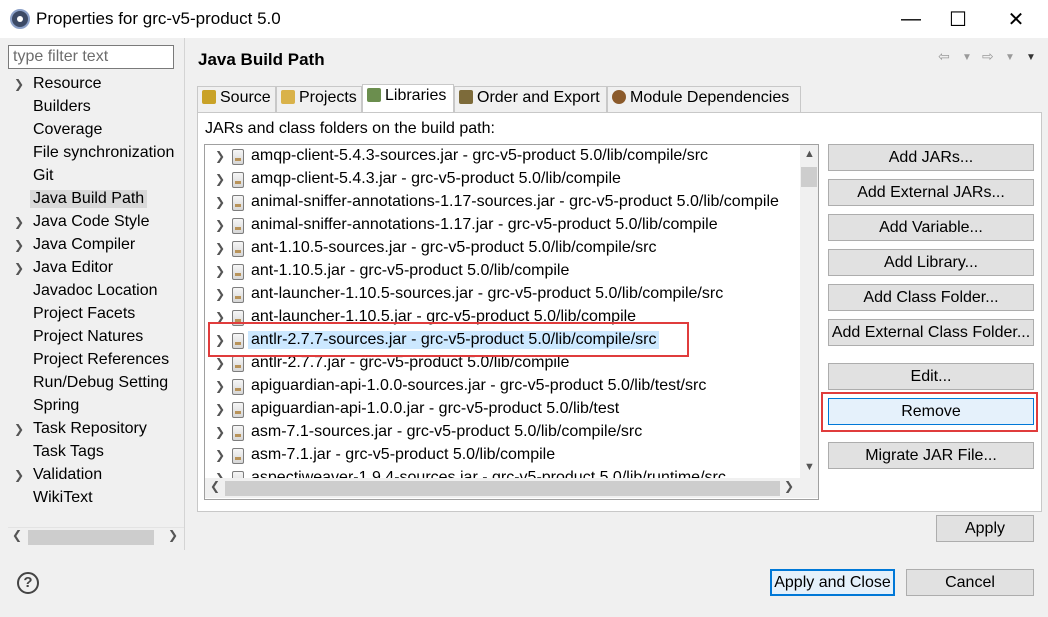  What do you see at coordinates (92, 85) in the screenshot?
I see `nav-item: ❯ Resource` at bounding box center [92, 85].